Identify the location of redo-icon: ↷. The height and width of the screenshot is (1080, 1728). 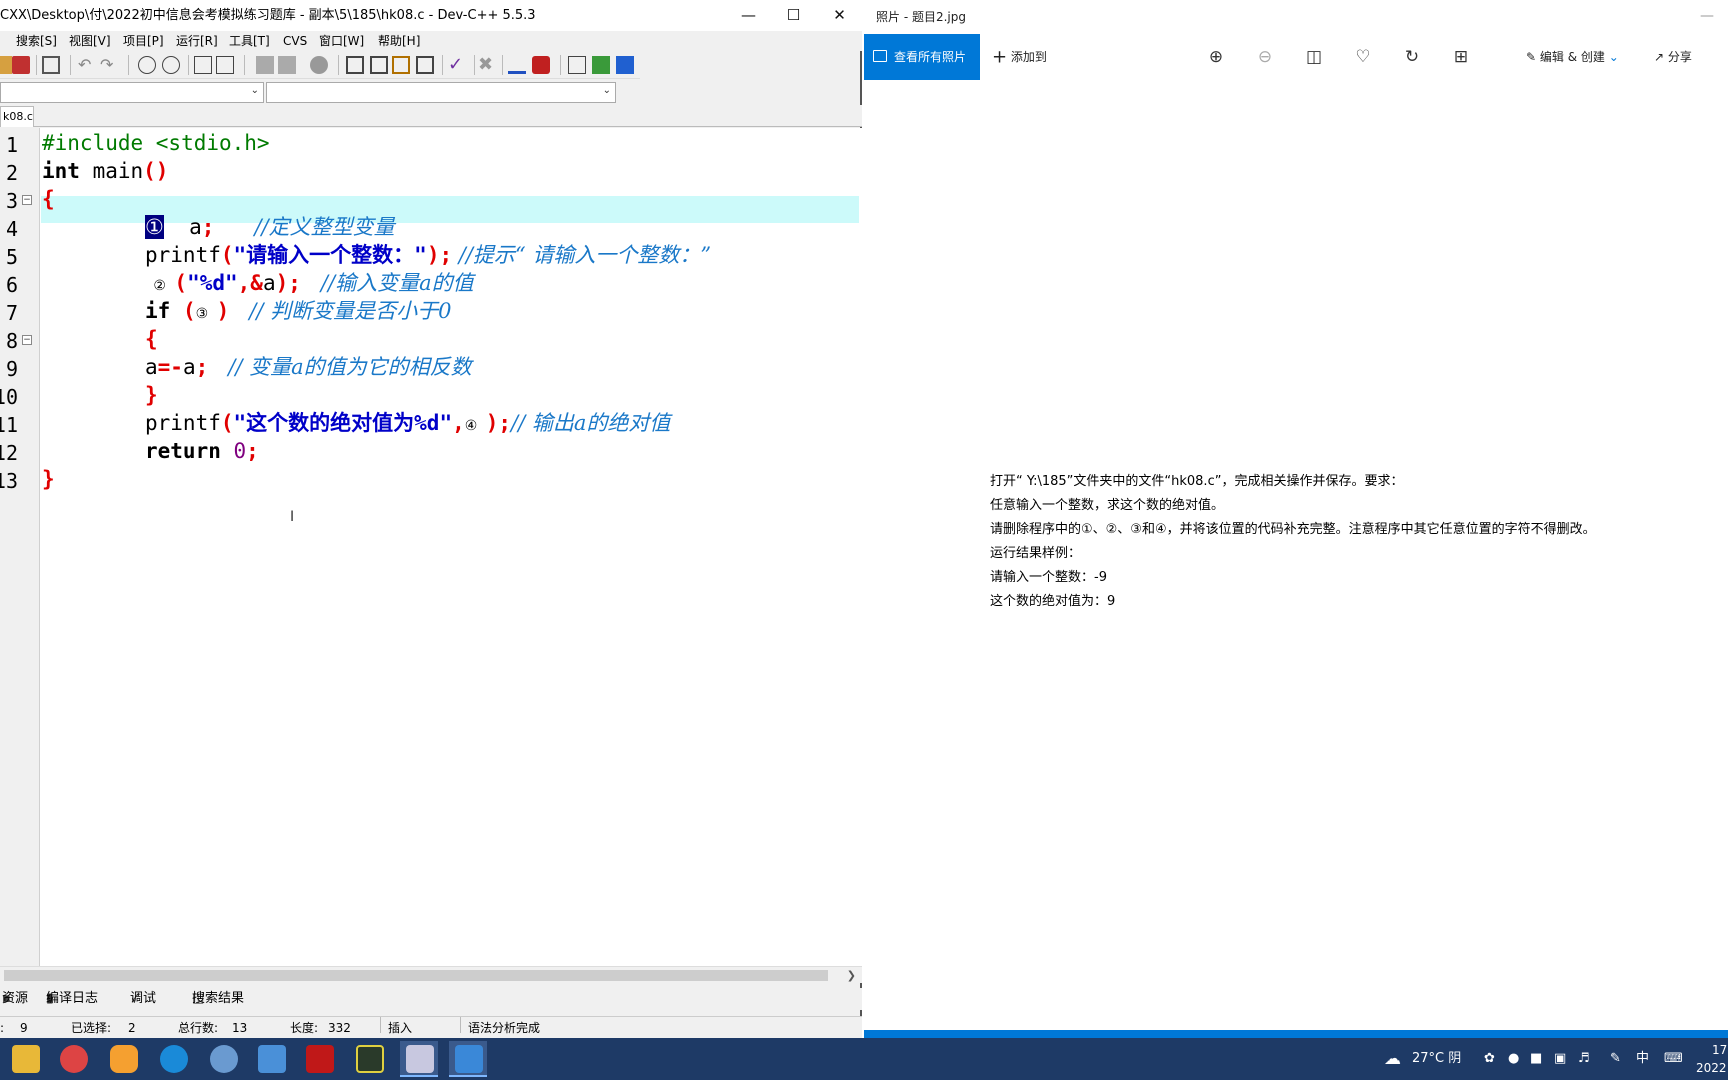
(109, 65).